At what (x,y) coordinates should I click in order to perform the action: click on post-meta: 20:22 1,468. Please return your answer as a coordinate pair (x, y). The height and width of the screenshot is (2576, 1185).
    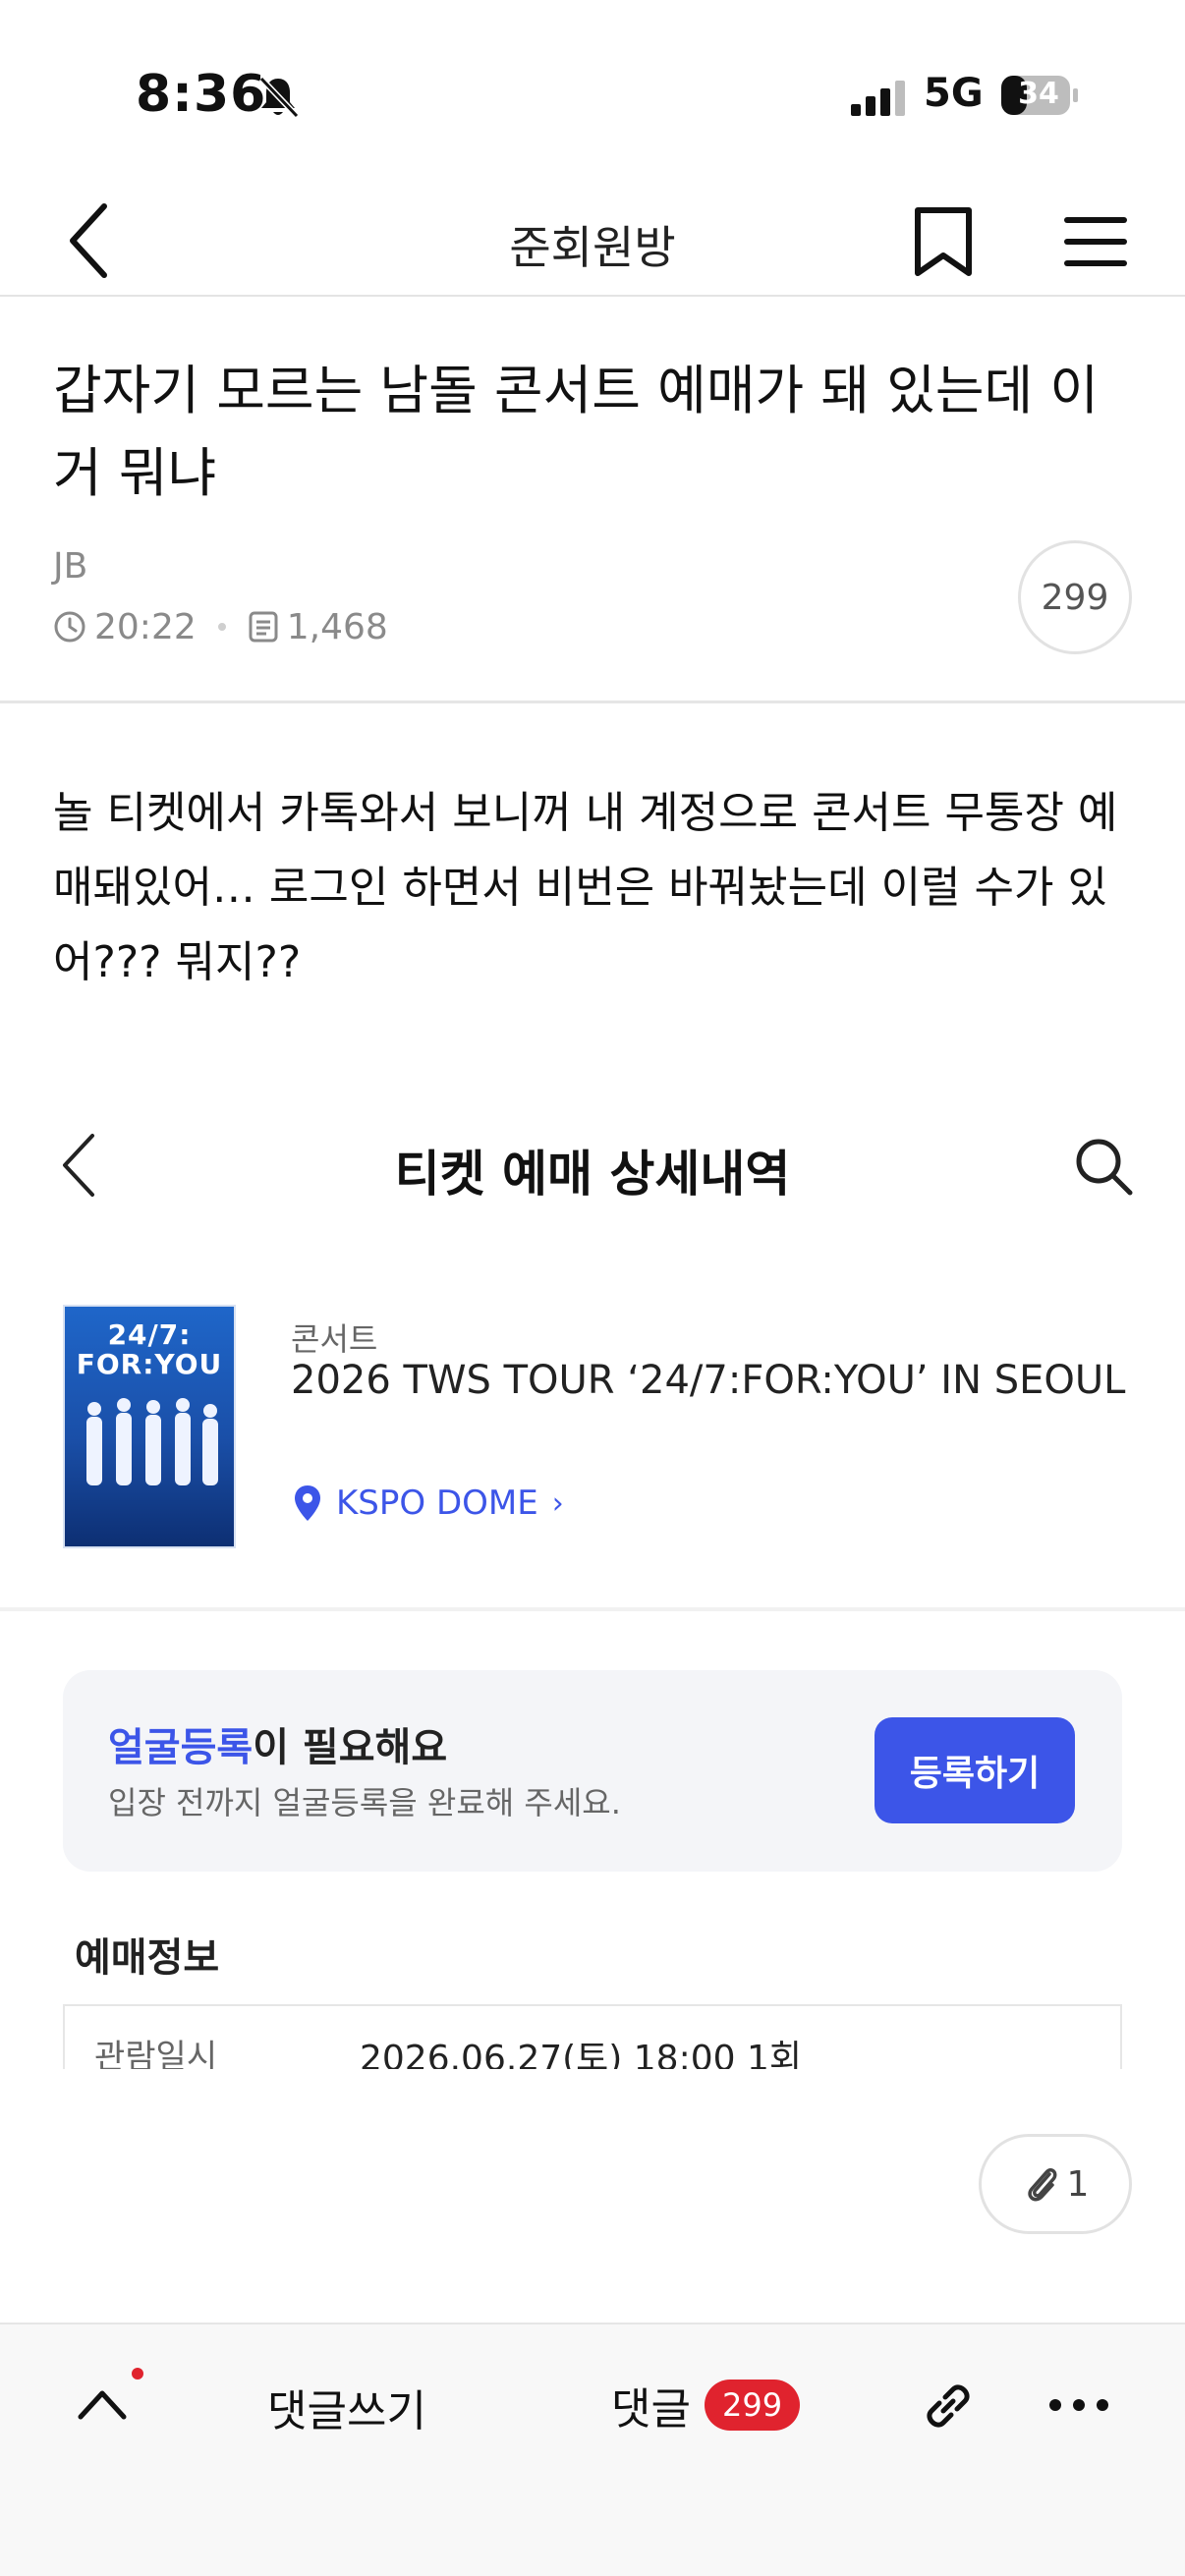
    Looking at the image, I should click on (221, 626).